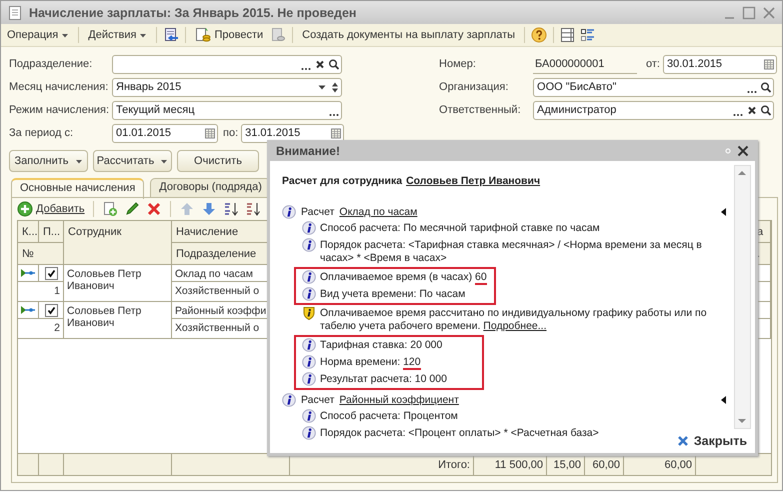  Describe the element at coordinates (399, 400) in the screenshot. I see `accrual-link: Районный коэффициент` at that location.